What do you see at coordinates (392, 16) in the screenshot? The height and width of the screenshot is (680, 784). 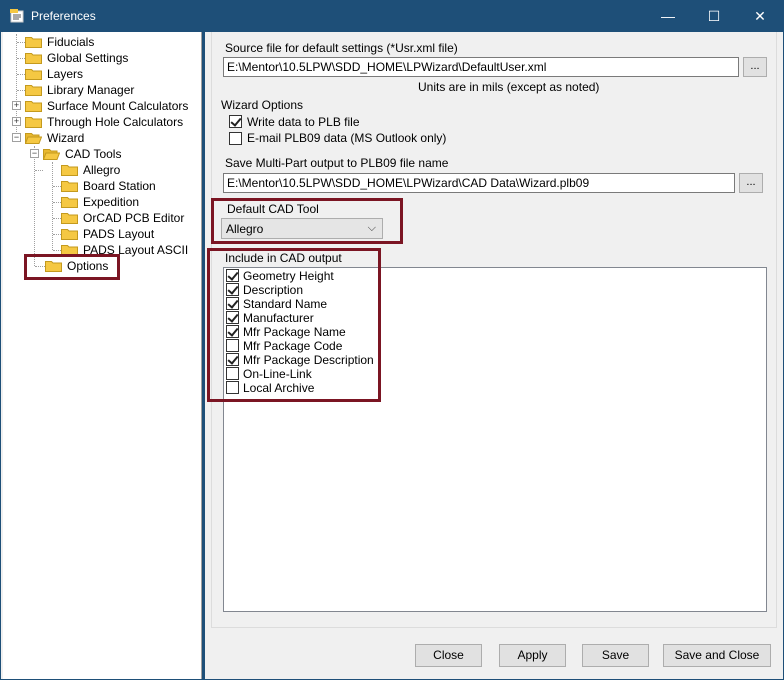 I see `title-bar: Preferences — ☐ ✕` at bounding box center [392, 16].